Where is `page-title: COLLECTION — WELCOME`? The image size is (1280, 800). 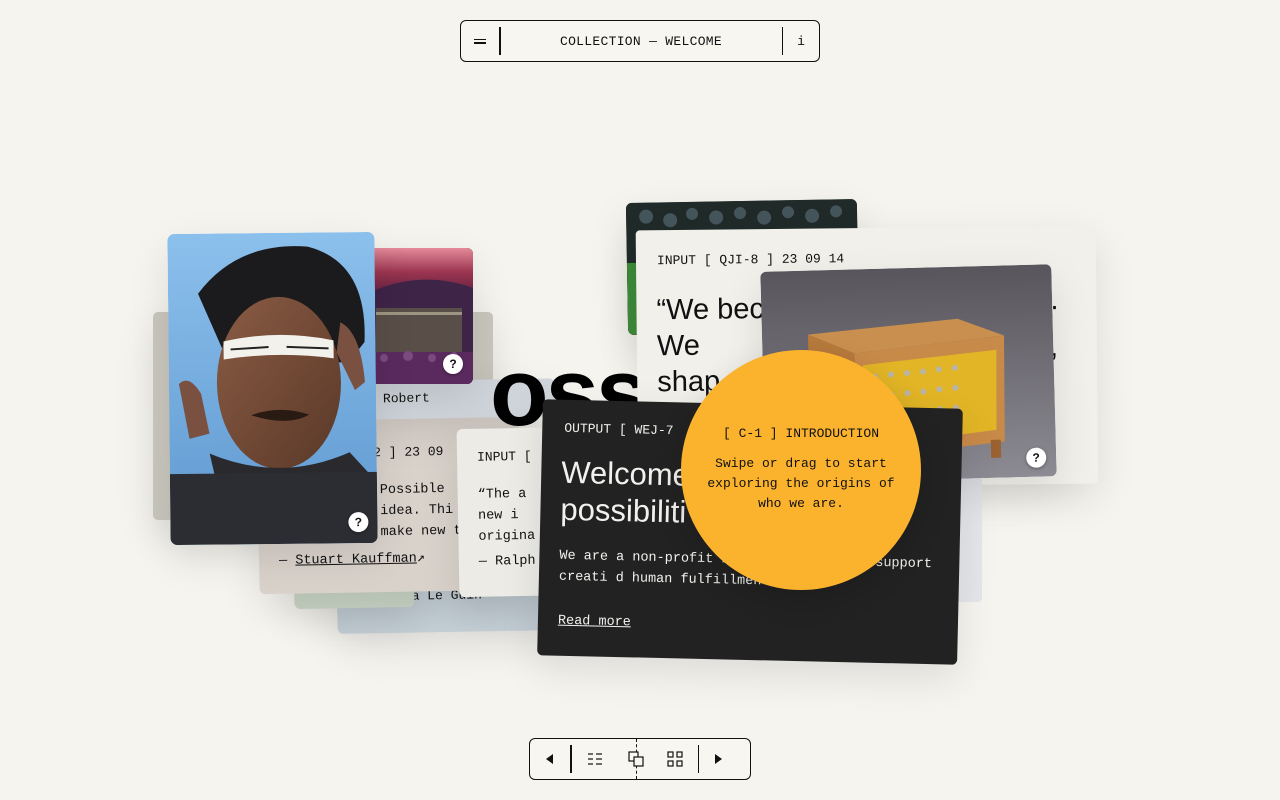
page-title: COLLECTION — WELCOME is located at coordinates (641, 41).